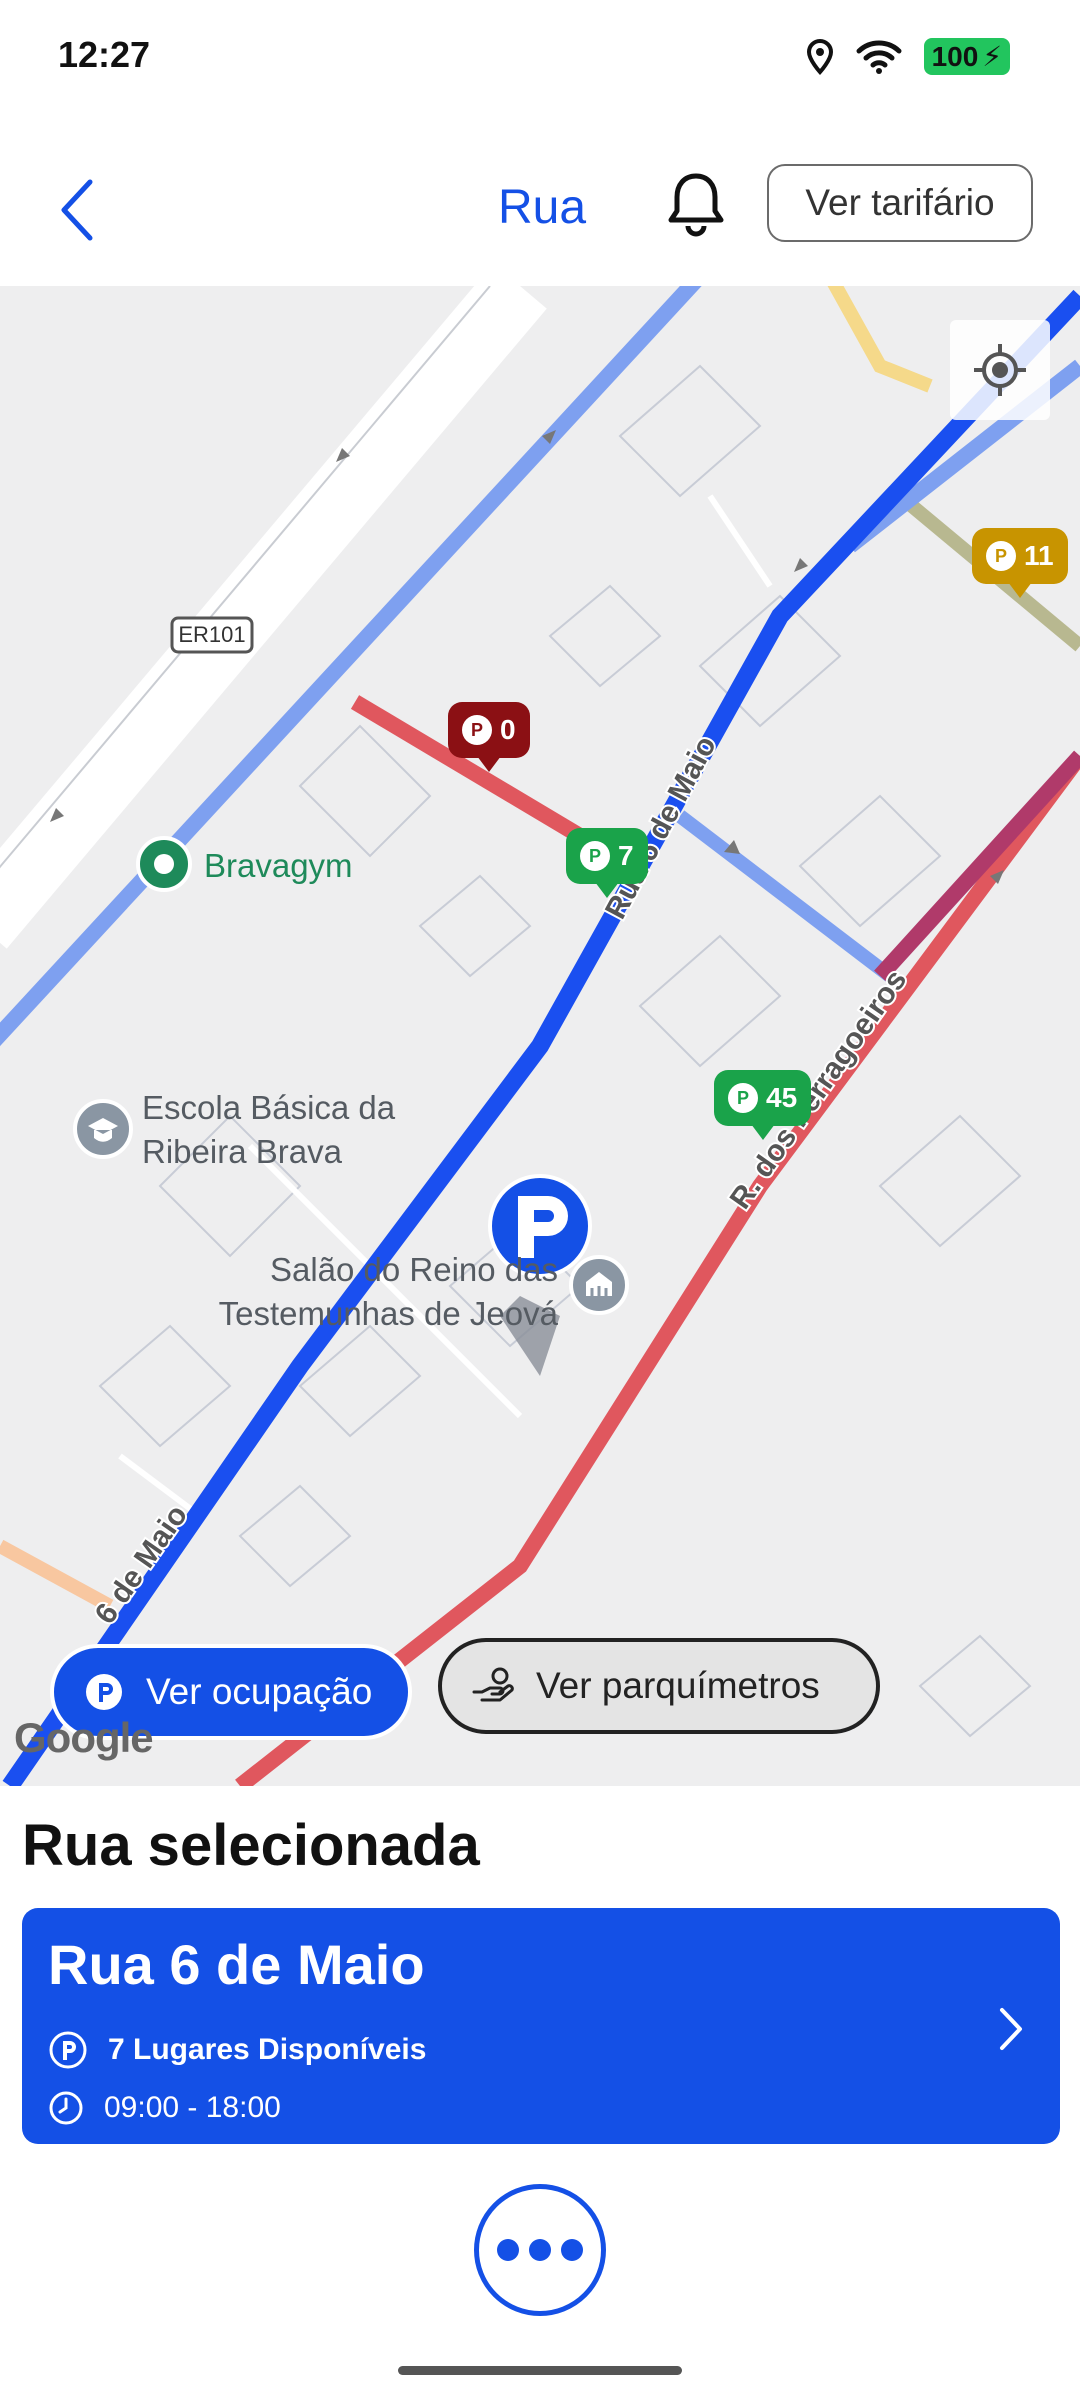 This screenshot has height=2400, width=1080. What do you see at coordinates (540, 2370) in the screenshot?
I see `home-indicator` at bounding box center [540, 2370].